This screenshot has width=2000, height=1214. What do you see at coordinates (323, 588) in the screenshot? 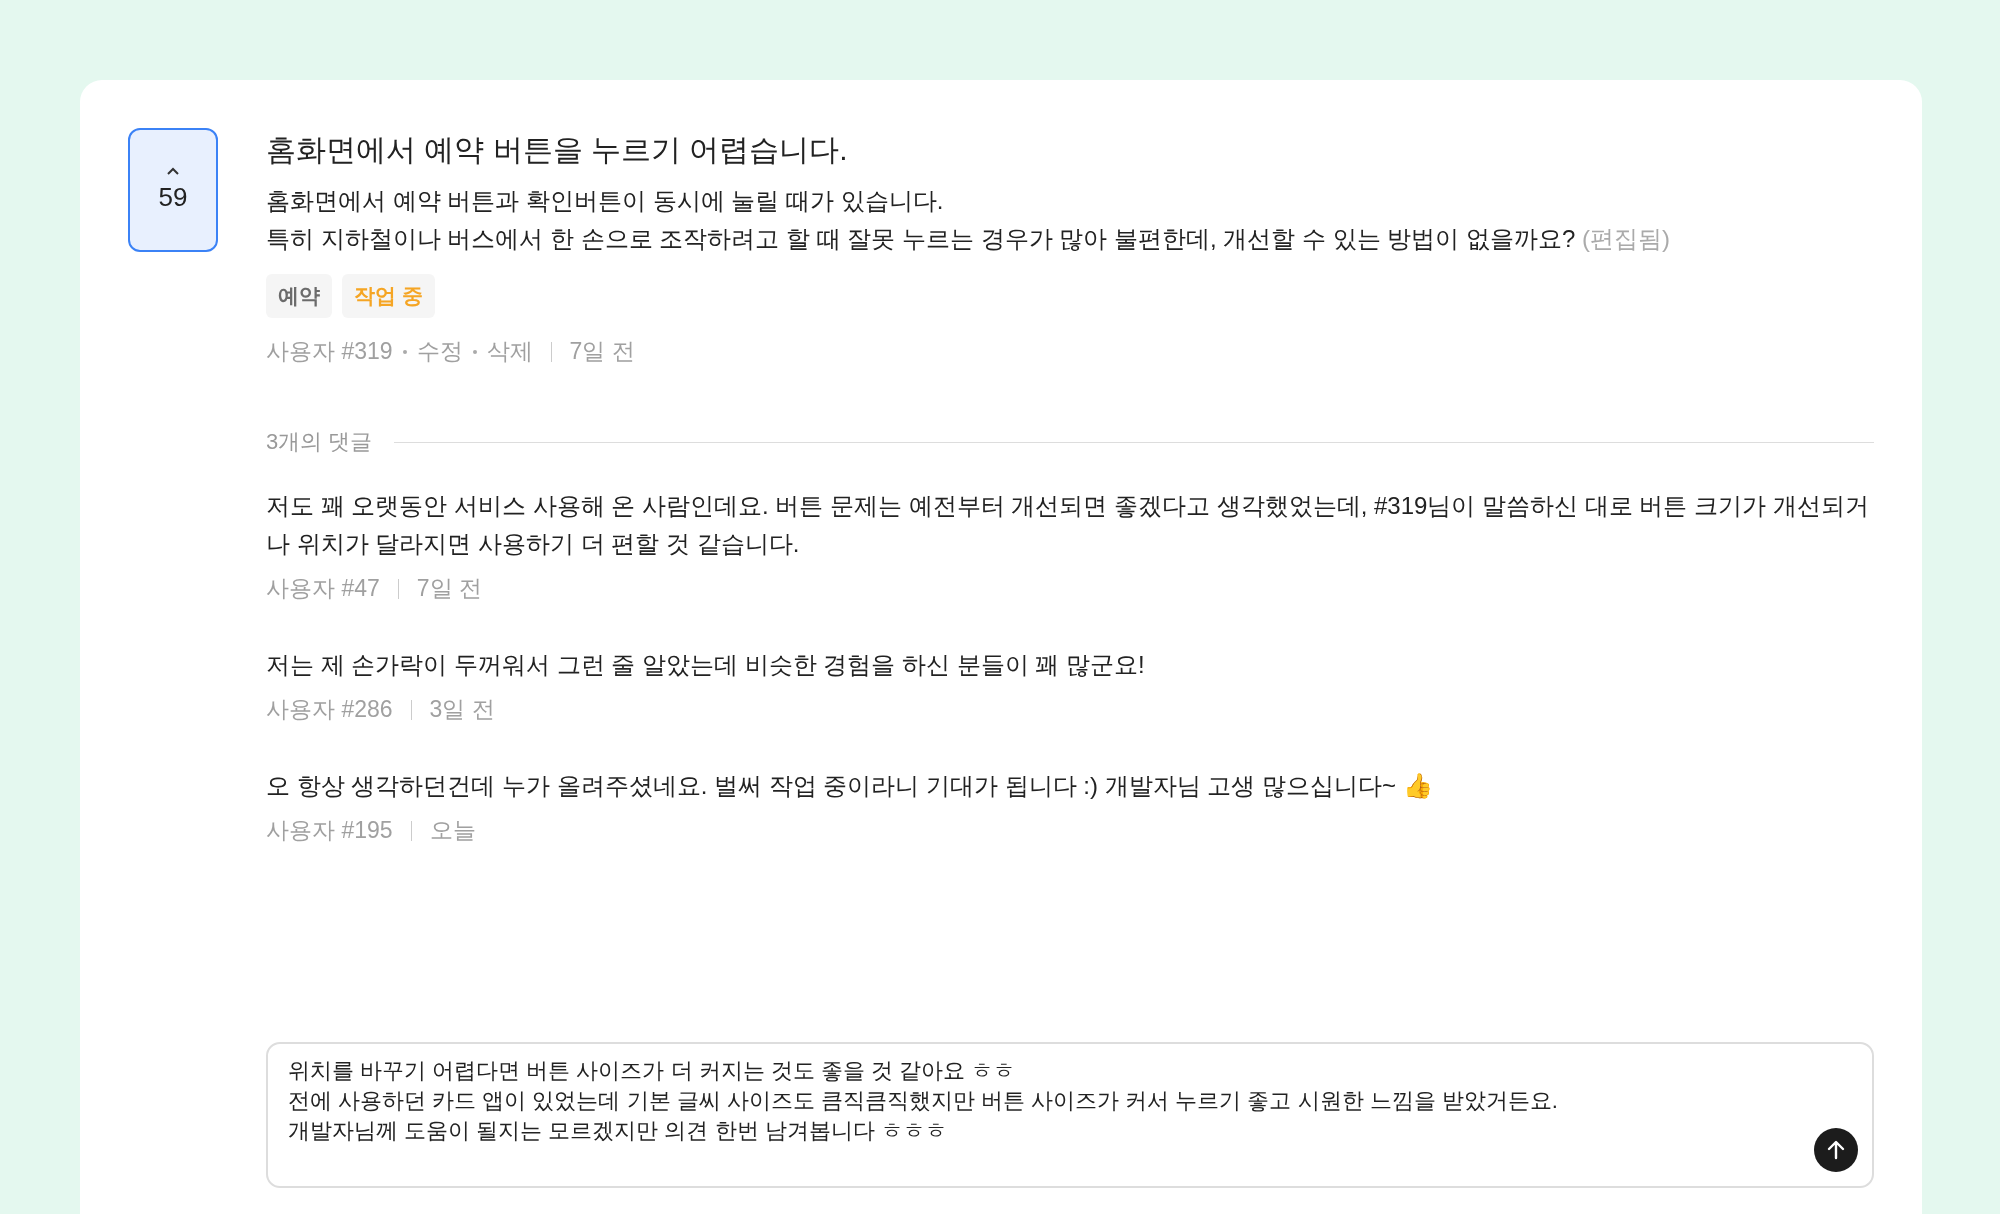
I see `author-name: 사용자 #47` at bounding box center [323, 588].